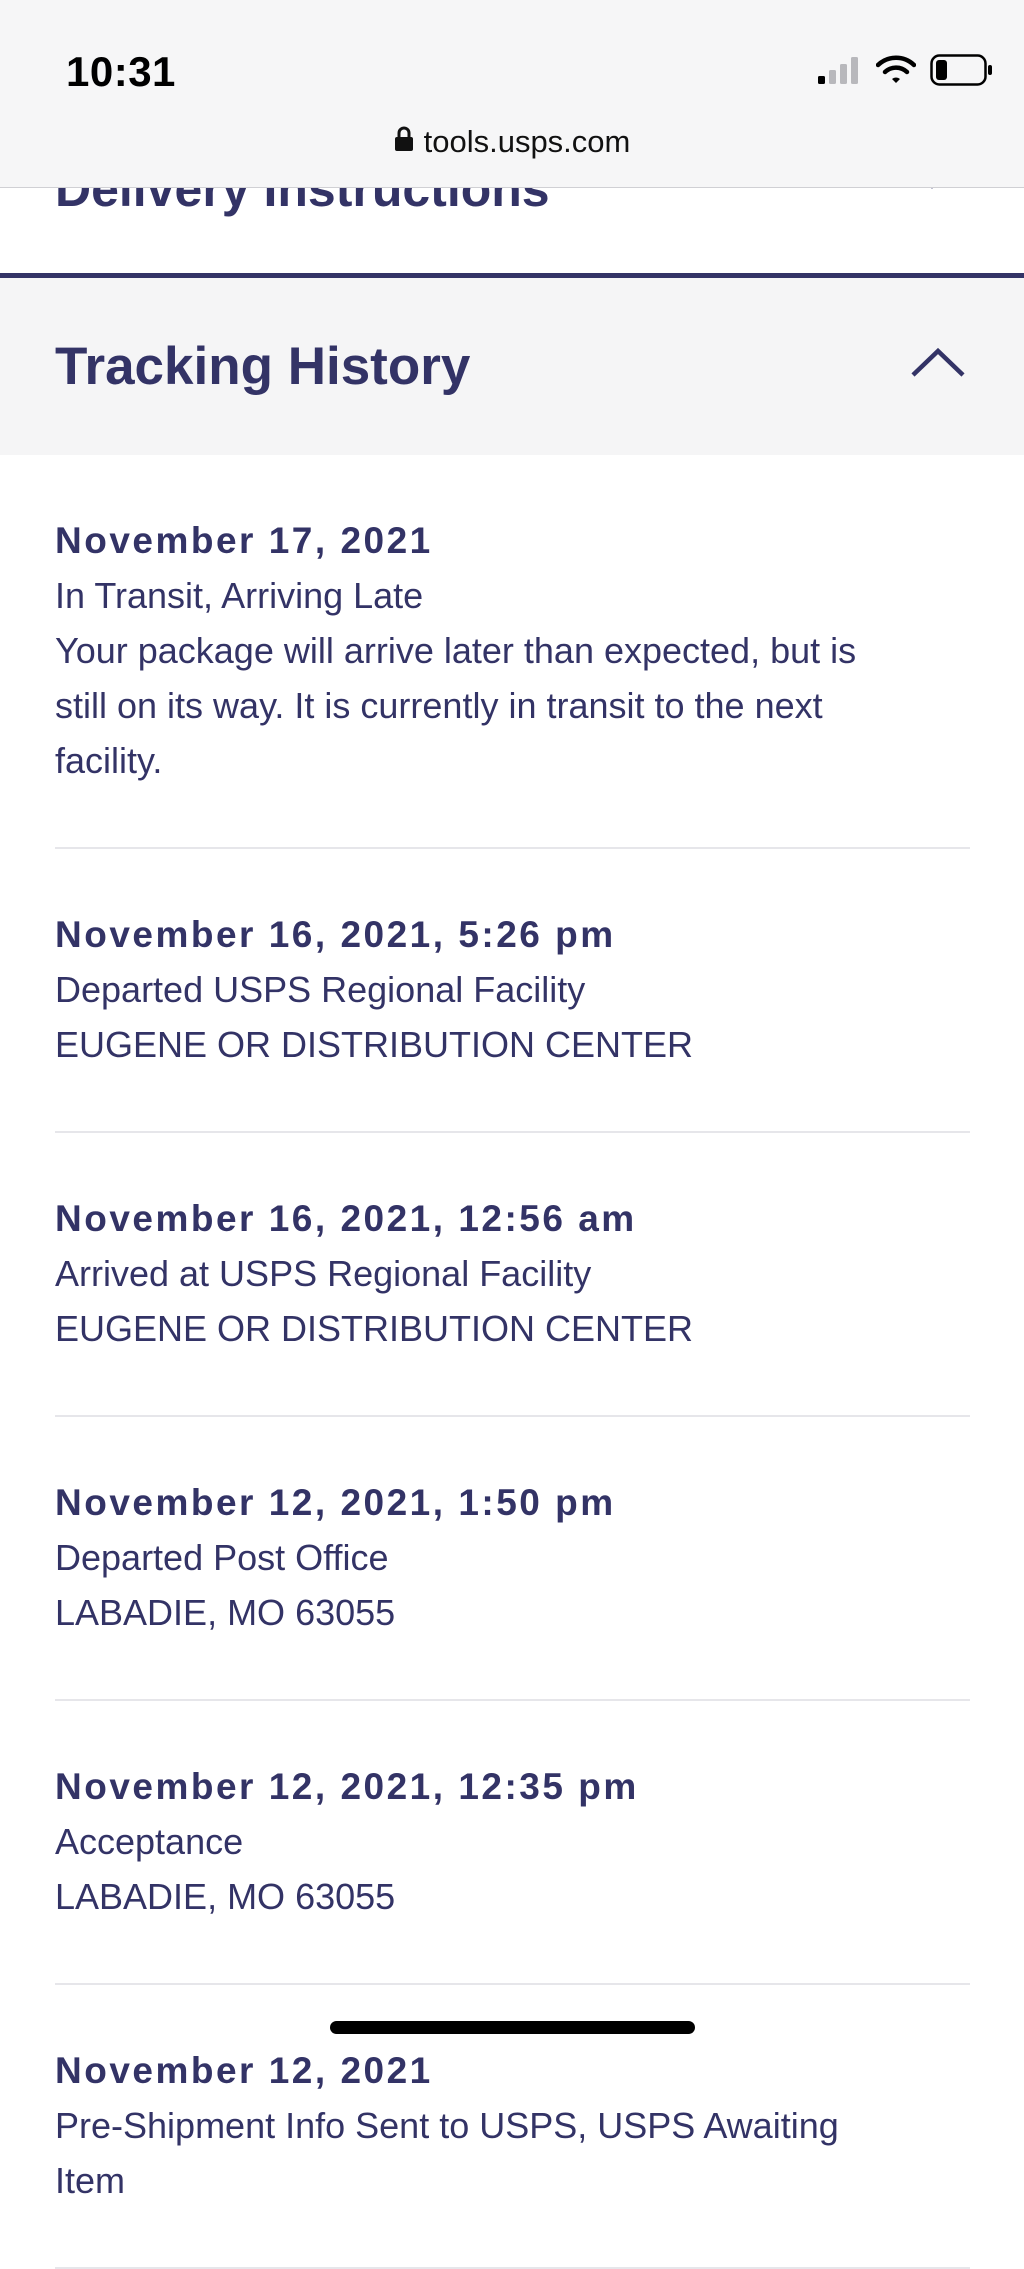  Describe the element at coordinates (840, 72) in the screenshot. I see `cellular-signal-icon` at that location.